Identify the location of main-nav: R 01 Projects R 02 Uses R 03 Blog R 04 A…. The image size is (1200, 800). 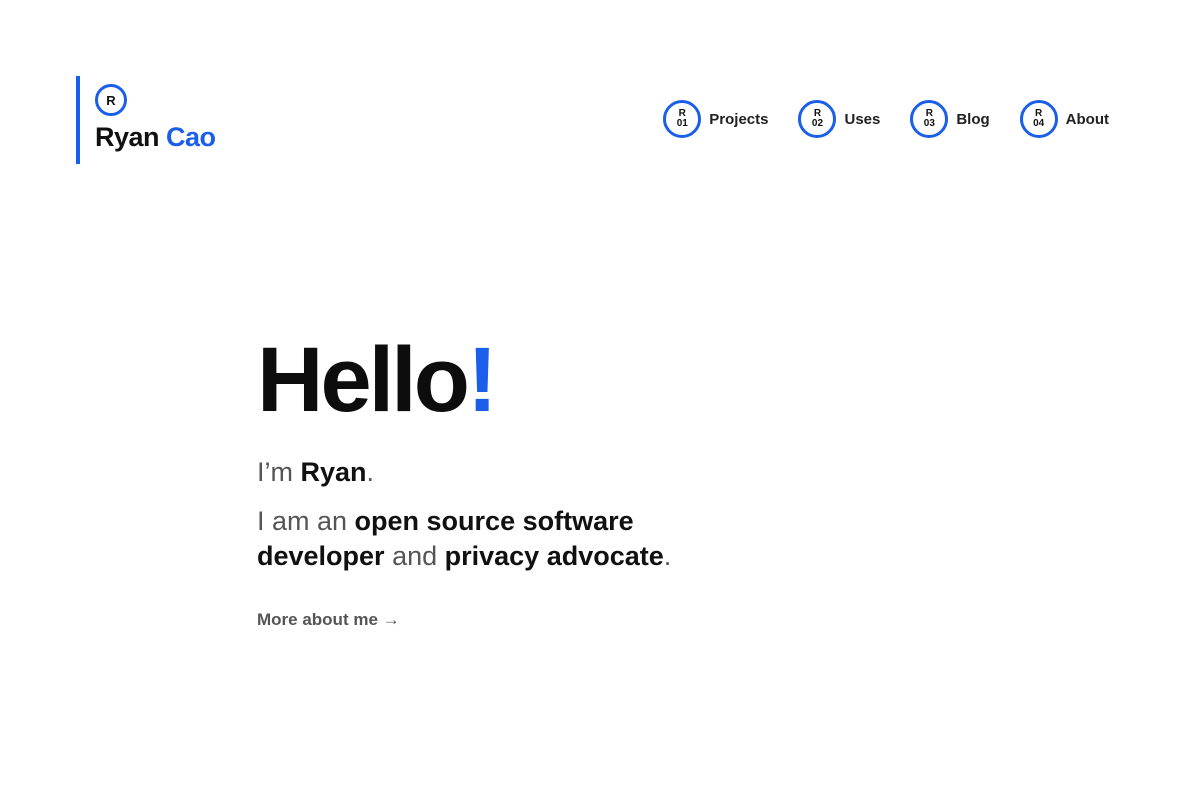
(886, 119).